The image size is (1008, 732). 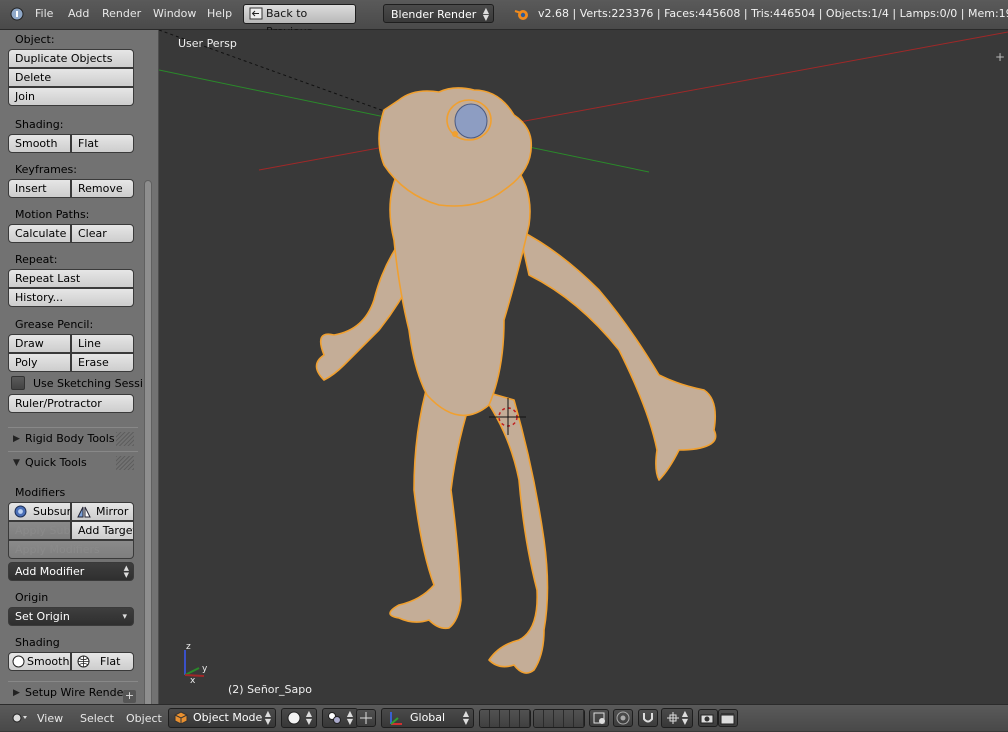 I want to click on calculate-paths-button: Calculate, so click(x=39, y=233).